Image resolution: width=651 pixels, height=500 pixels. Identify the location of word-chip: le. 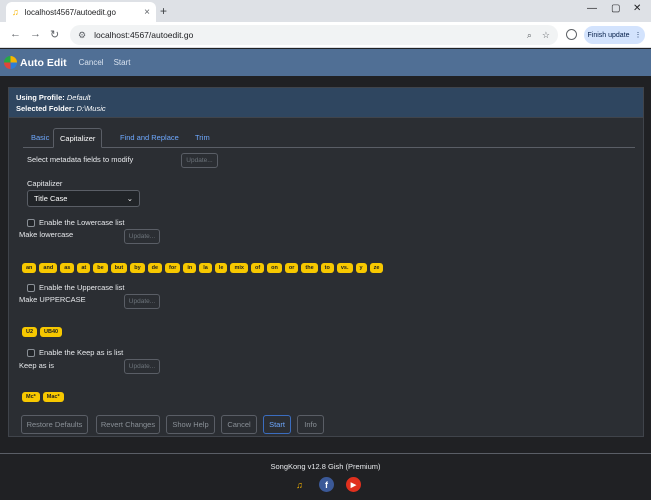
(221, 268).